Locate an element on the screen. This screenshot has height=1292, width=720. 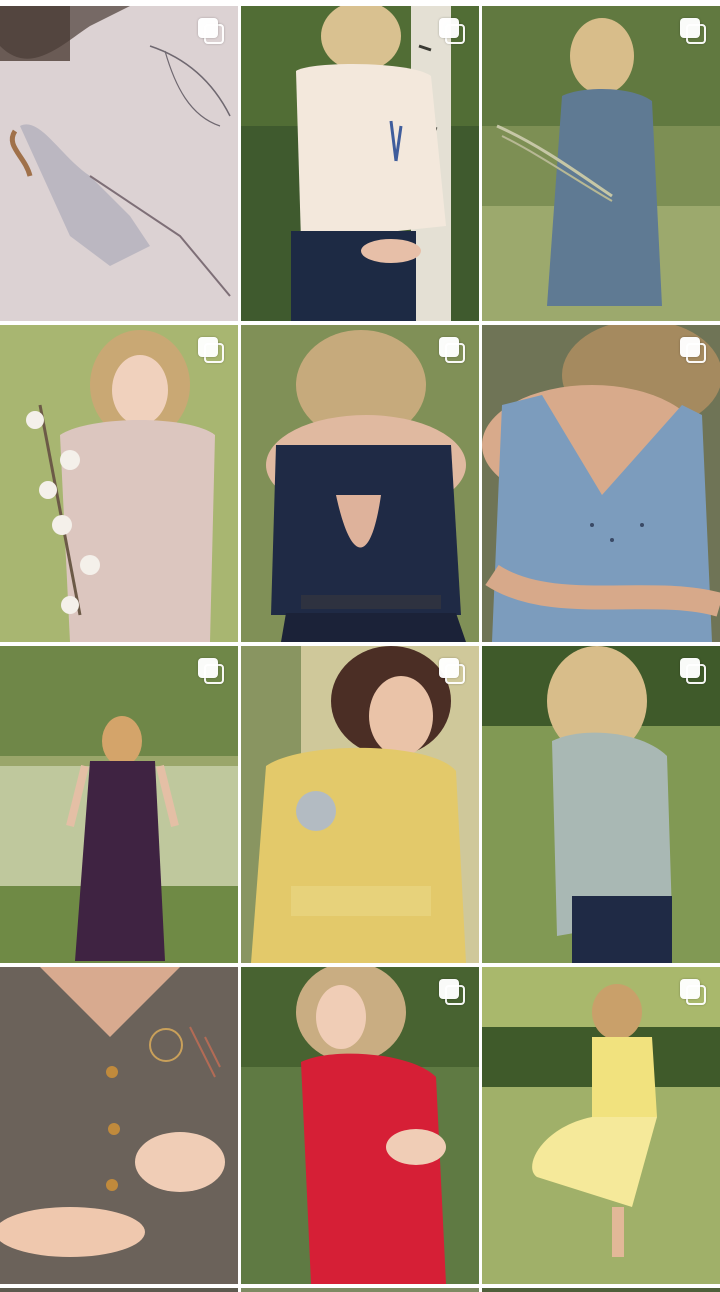
grid-tile-blue-wrap-dress is located at coordinates (601, 163).